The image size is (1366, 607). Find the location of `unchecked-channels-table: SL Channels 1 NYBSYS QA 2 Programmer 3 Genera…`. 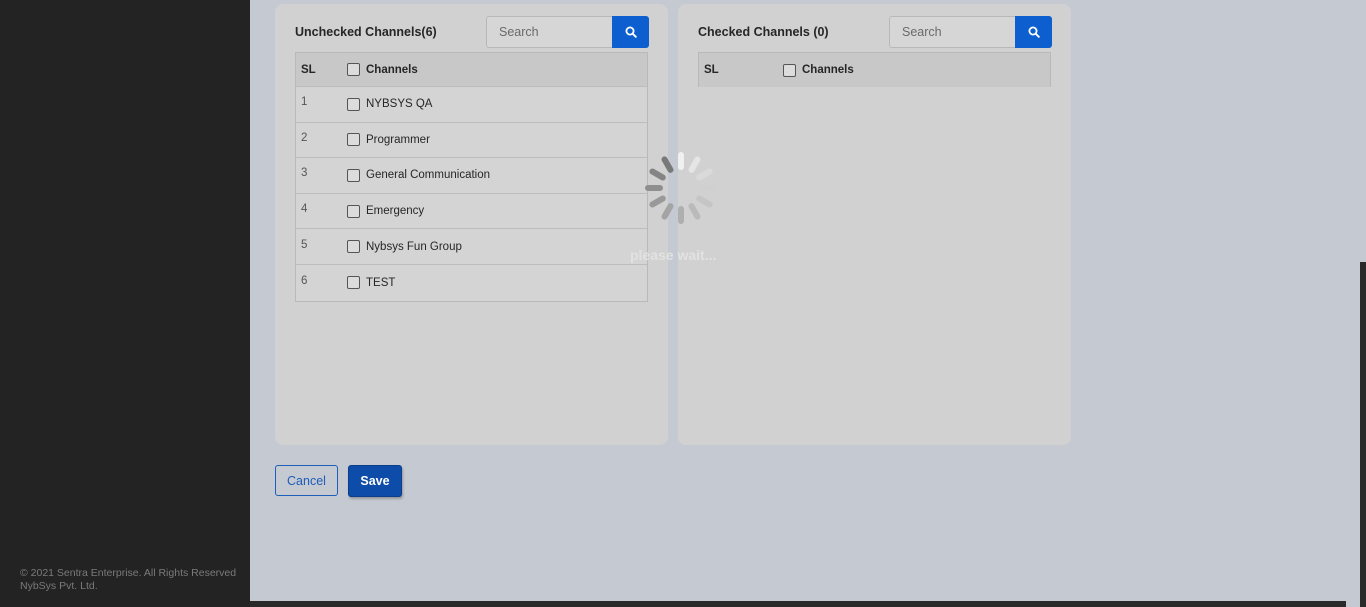

unchecked-channels-table: SL Channels 1 NYBSYS QA 2 Programmer 3 Genera… is located at coordinates (471, 177).